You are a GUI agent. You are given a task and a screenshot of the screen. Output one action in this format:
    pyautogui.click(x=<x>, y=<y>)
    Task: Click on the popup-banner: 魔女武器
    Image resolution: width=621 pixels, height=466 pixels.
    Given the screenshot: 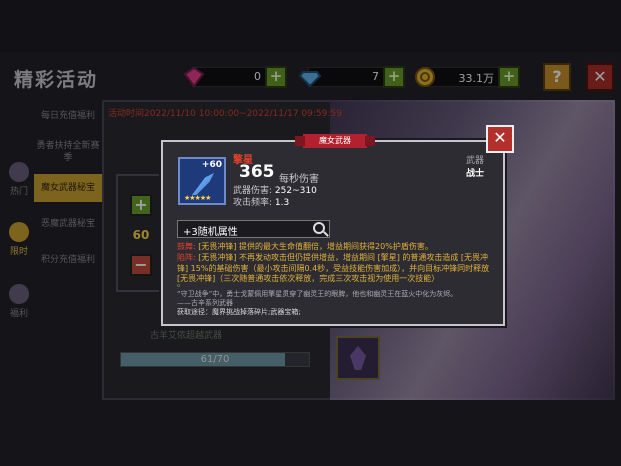 What is the action you would take?
    pyautogui.click(x=335, y=141)
    